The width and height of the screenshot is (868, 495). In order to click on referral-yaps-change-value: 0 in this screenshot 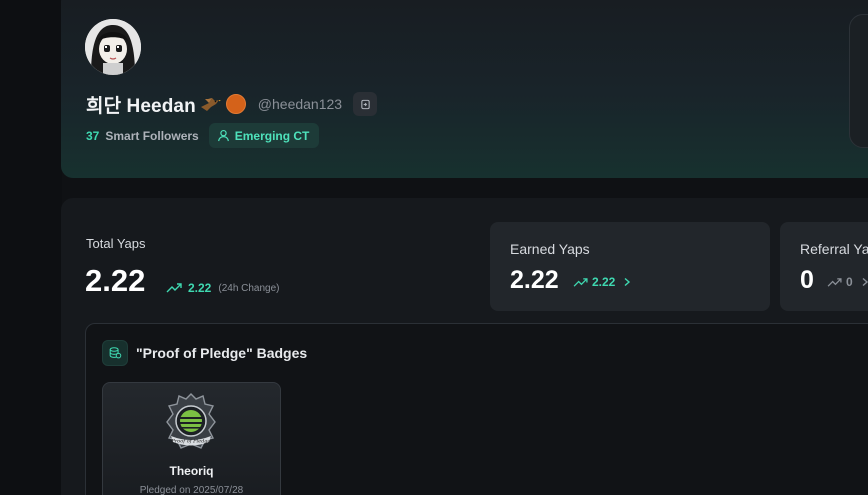, I will do `click(849, 282)`.